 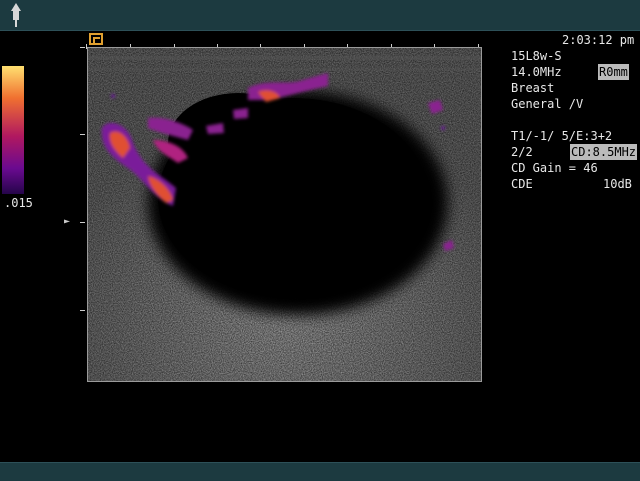 I want to click on color-scale-label: .015, so click(x=18, y=203).